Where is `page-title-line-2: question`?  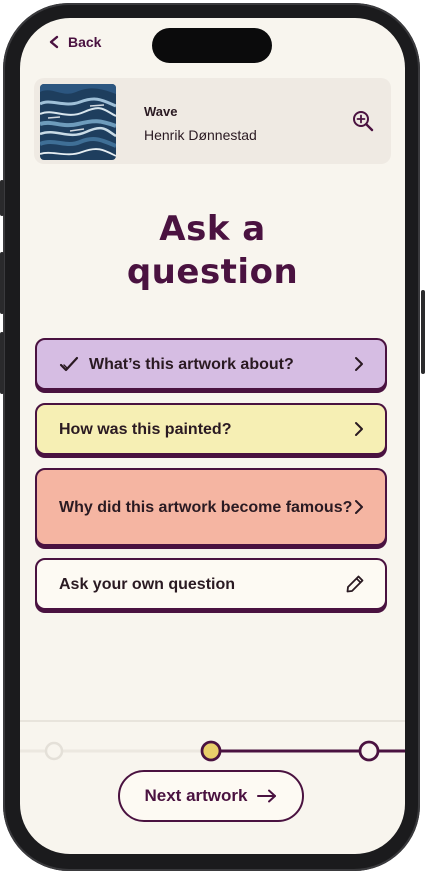
page-title-line-2: question is located at coordinates (212, 272).